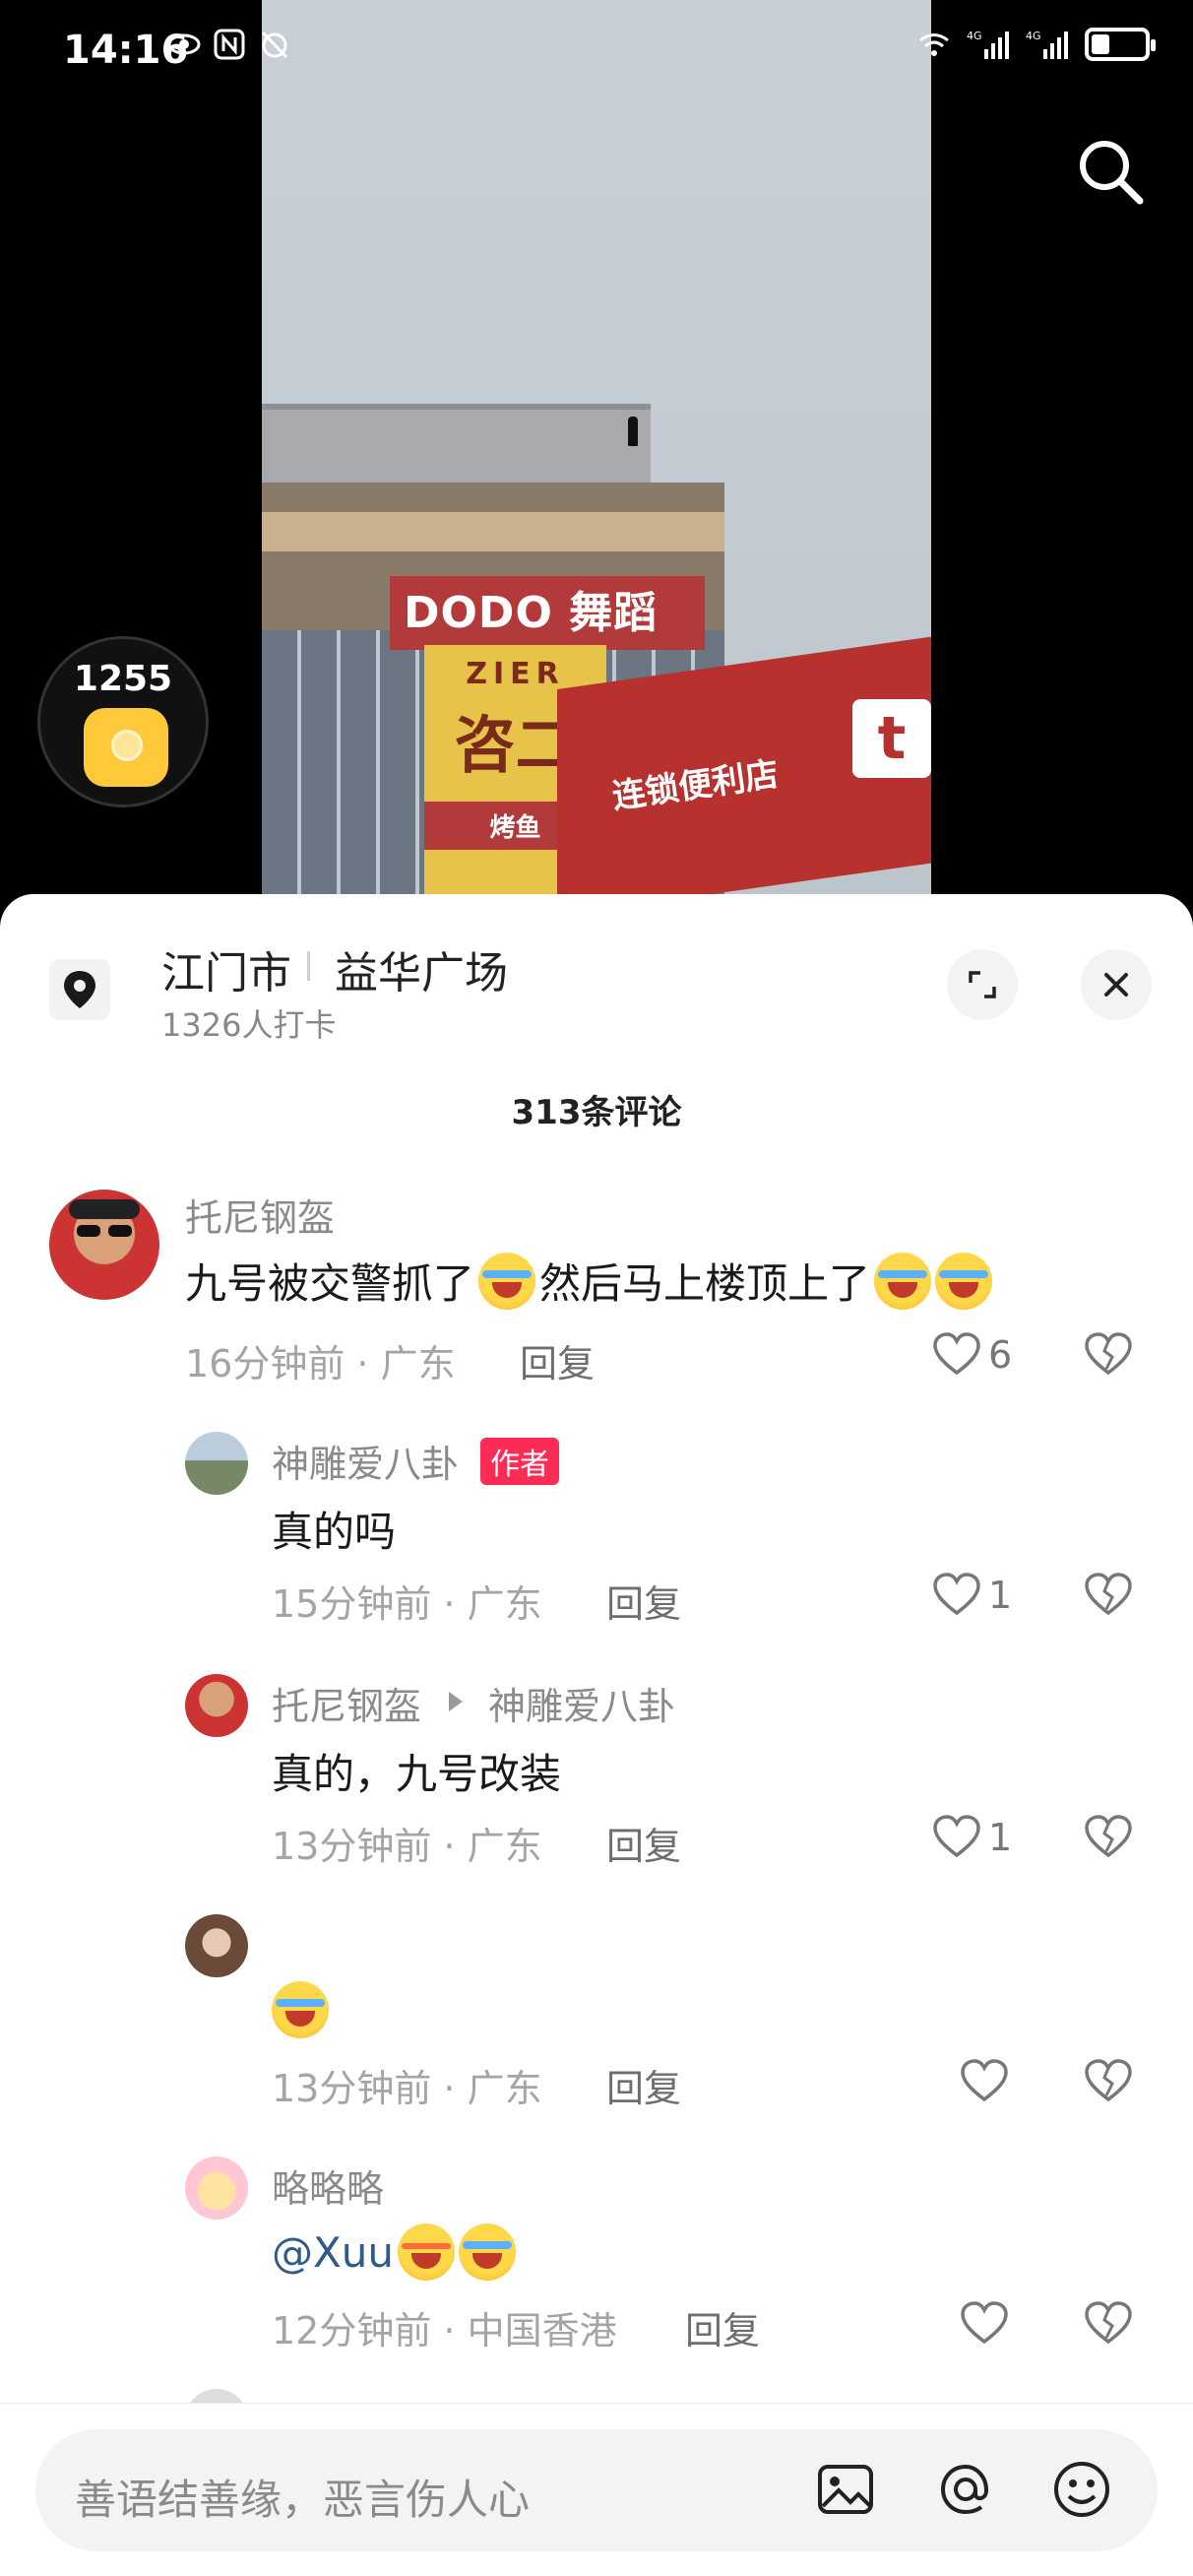  What do you see at coordinates (519, 1461) in the screenshot?
I see `author-badge: 作者` at bounding box center [519, 1461].